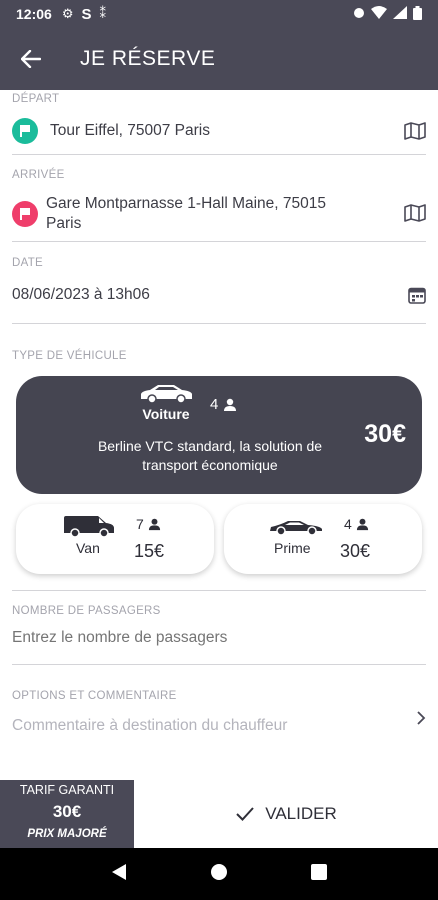  I want to click on back-button, so click(31, 59).